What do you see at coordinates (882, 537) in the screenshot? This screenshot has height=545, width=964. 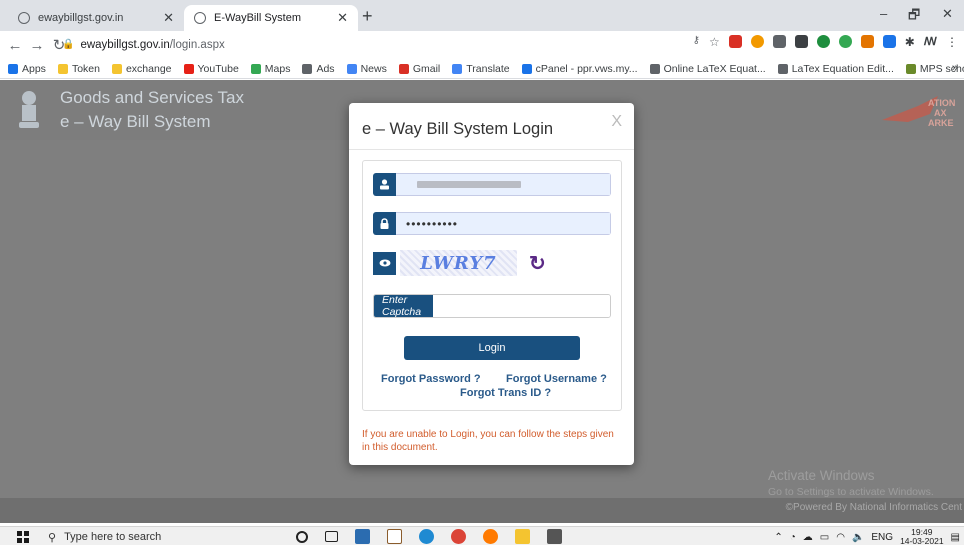 I see `language-indicator: ENG` at bounding box center [882, 537].